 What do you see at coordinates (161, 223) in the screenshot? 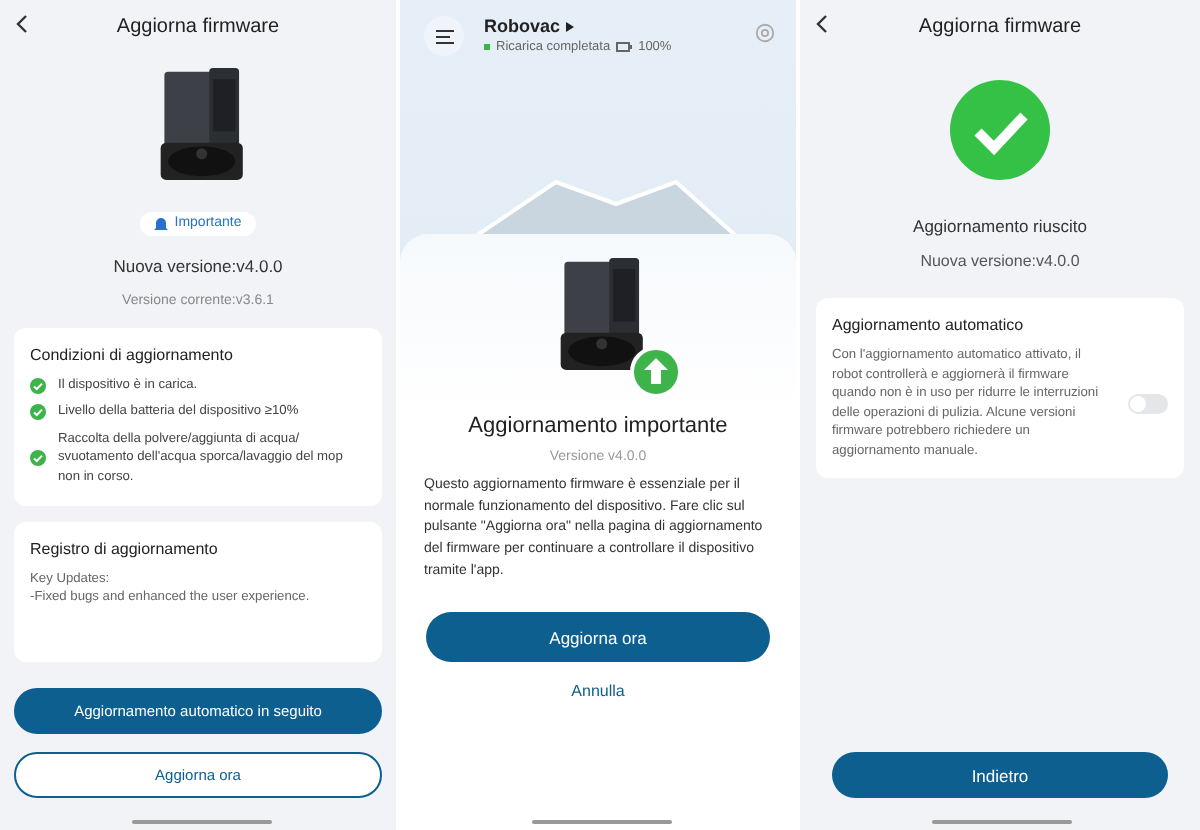
I see `bell-icon` at bounding box center [161, 223].